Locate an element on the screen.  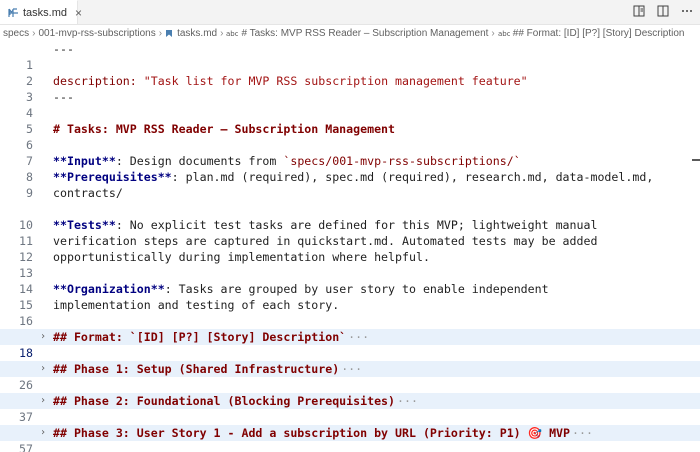
editor-tab-bar: tasks.md × is located at coordinates (350, 12).